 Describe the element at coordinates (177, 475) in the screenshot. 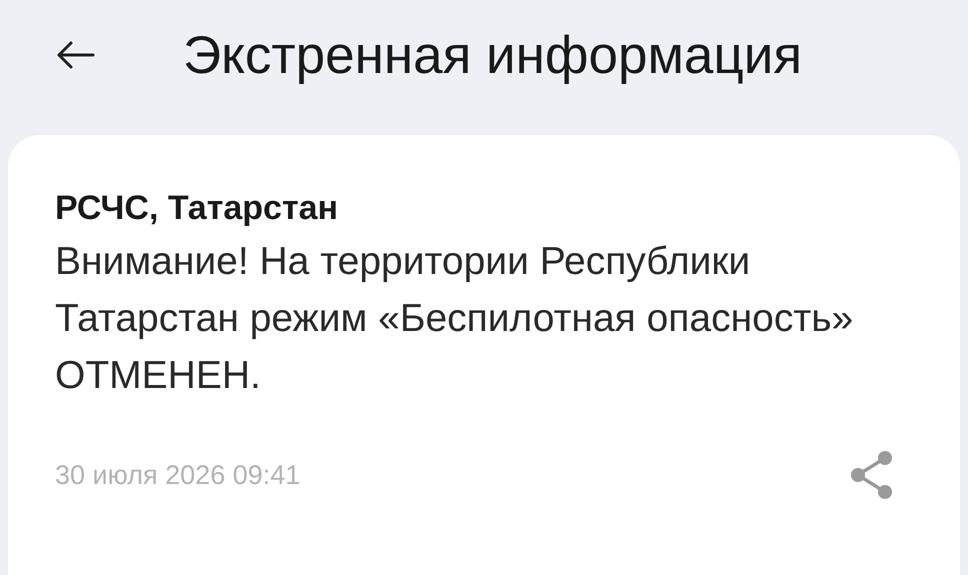

I see `timestamp: 30 июля 2026 09:41` at that location.